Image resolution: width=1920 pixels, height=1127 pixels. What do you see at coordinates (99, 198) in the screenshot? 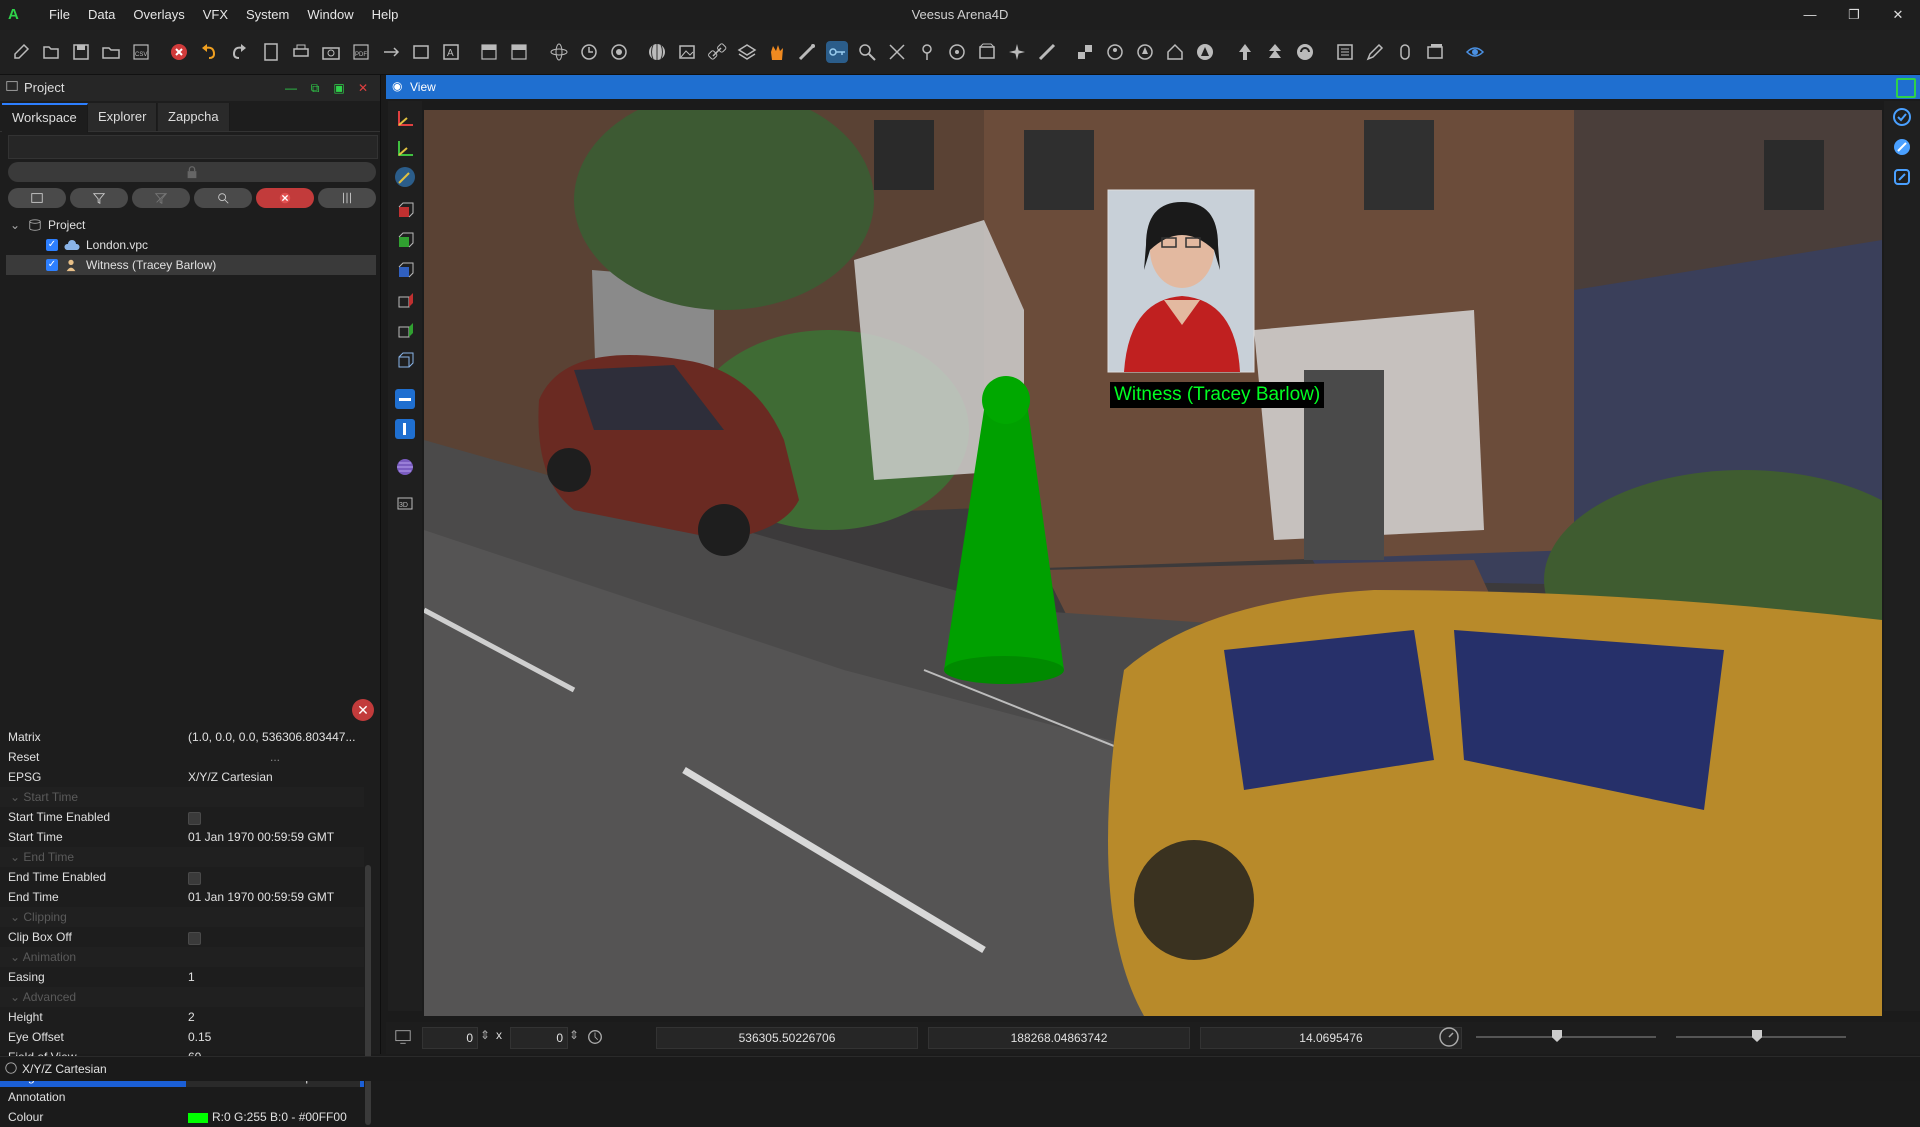
I see `funnel-filter-button` at bounding box center [99, 198].